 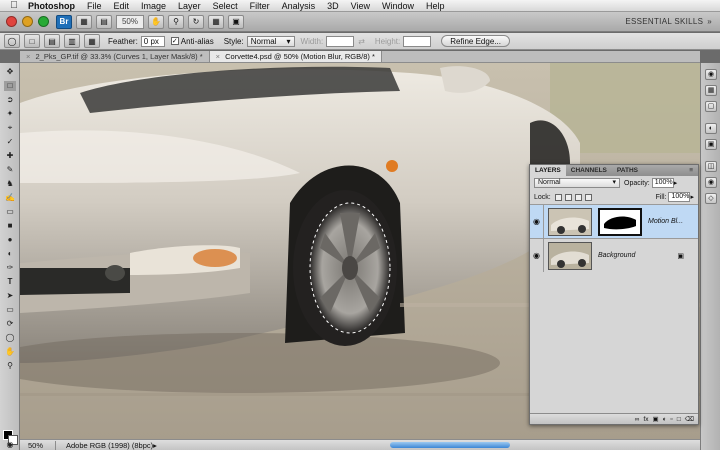 What do you see at coordinates (679, 197) in the screenshot?
I see `fill-input: 100%` at bounding box center [679, 197].